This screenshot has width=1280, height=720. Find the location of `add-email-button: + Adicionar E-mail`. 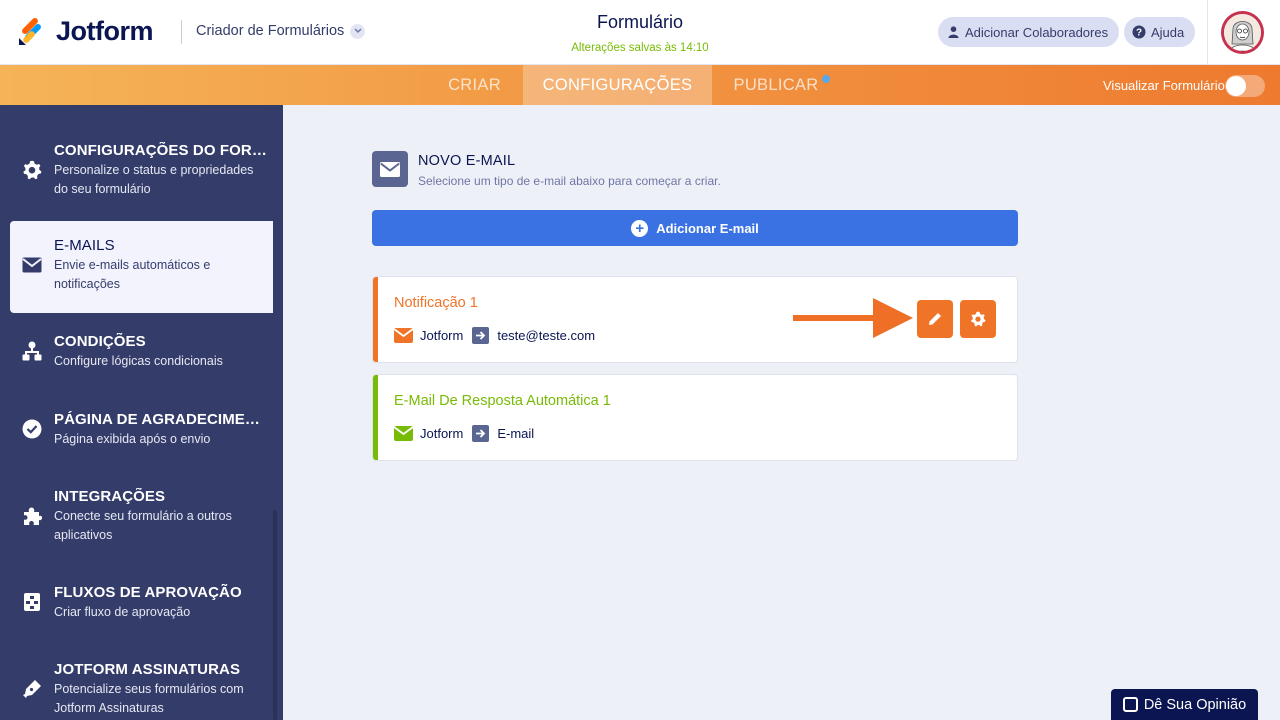

add-email-button: + Adicionar E-mail is located at coordinates (695, 228).